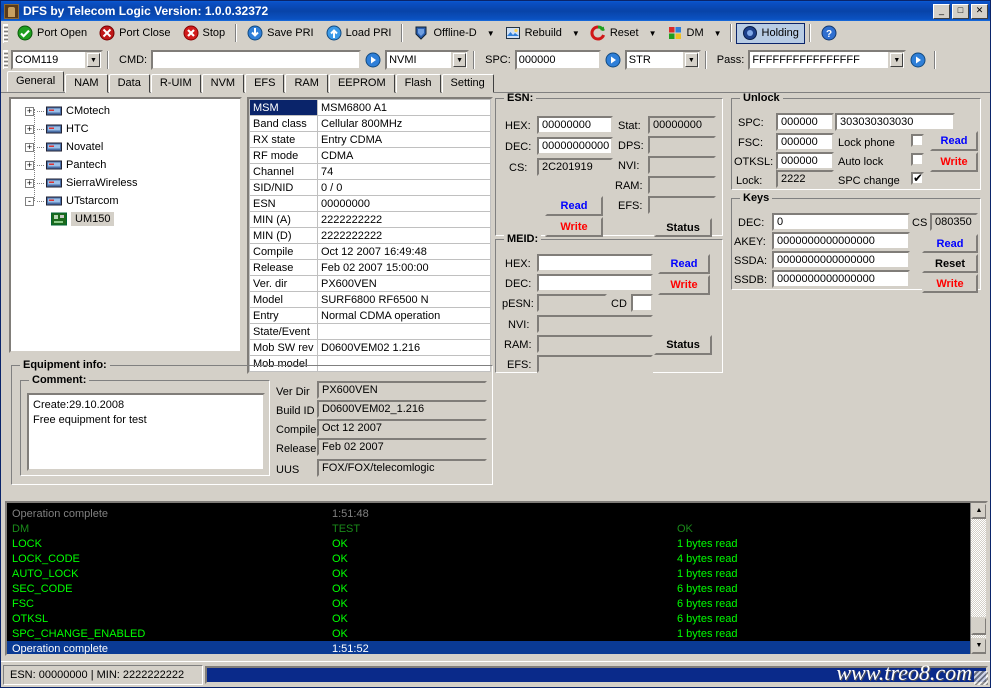  I want to click on tab-ram: RAM, so click(306, 83).